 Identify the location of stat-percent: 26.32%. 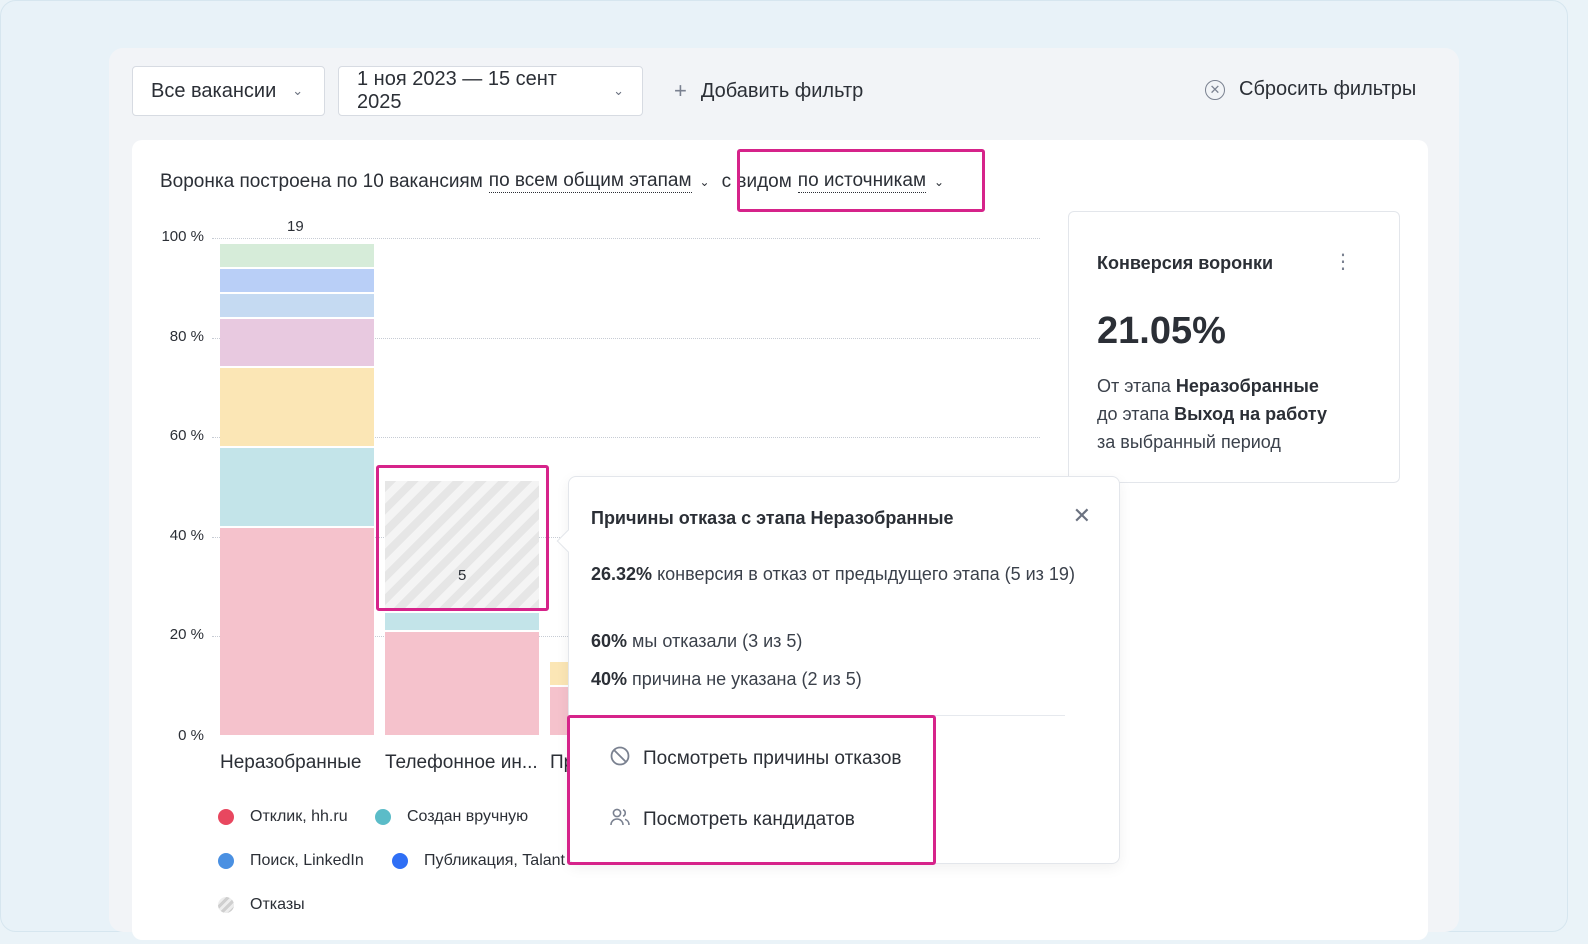
(622, 574).